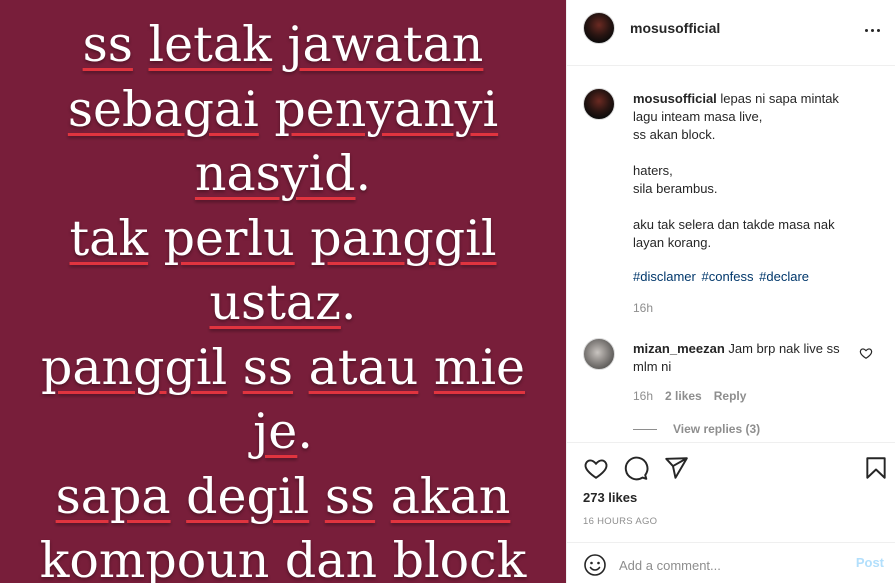 The height and width of the screenshot is (583, 895). I want to click on underlined-word: degil, so click(248, 496).